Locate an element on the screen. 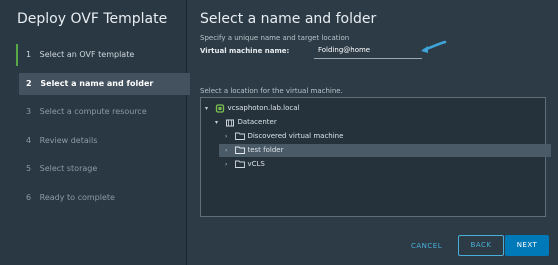  tree-node-datacenter: ▾ Datacenter is located at coordinates (246, 122).